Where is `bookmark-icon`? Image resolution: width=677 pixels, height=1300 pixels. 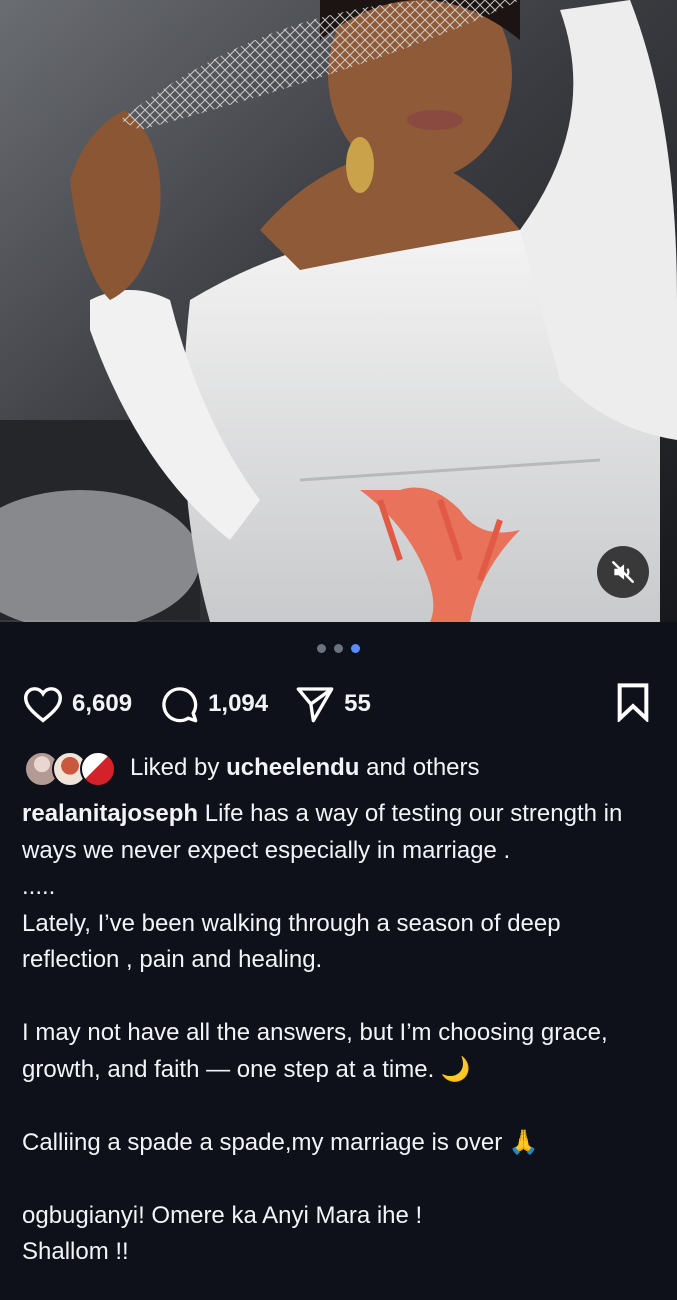 bookmark-icon is located at coordinates (633, 702).